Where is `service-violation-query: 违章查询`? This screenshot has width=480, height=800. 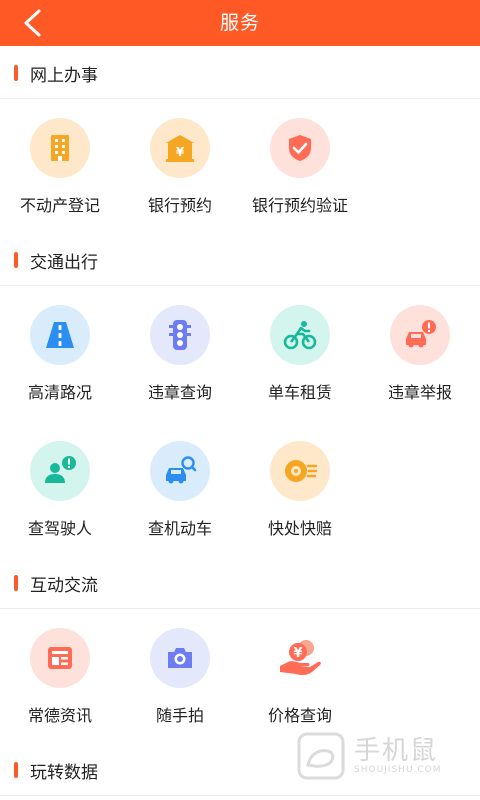
service-violation-query: 违章查询 is located at coordinates (180, 365).